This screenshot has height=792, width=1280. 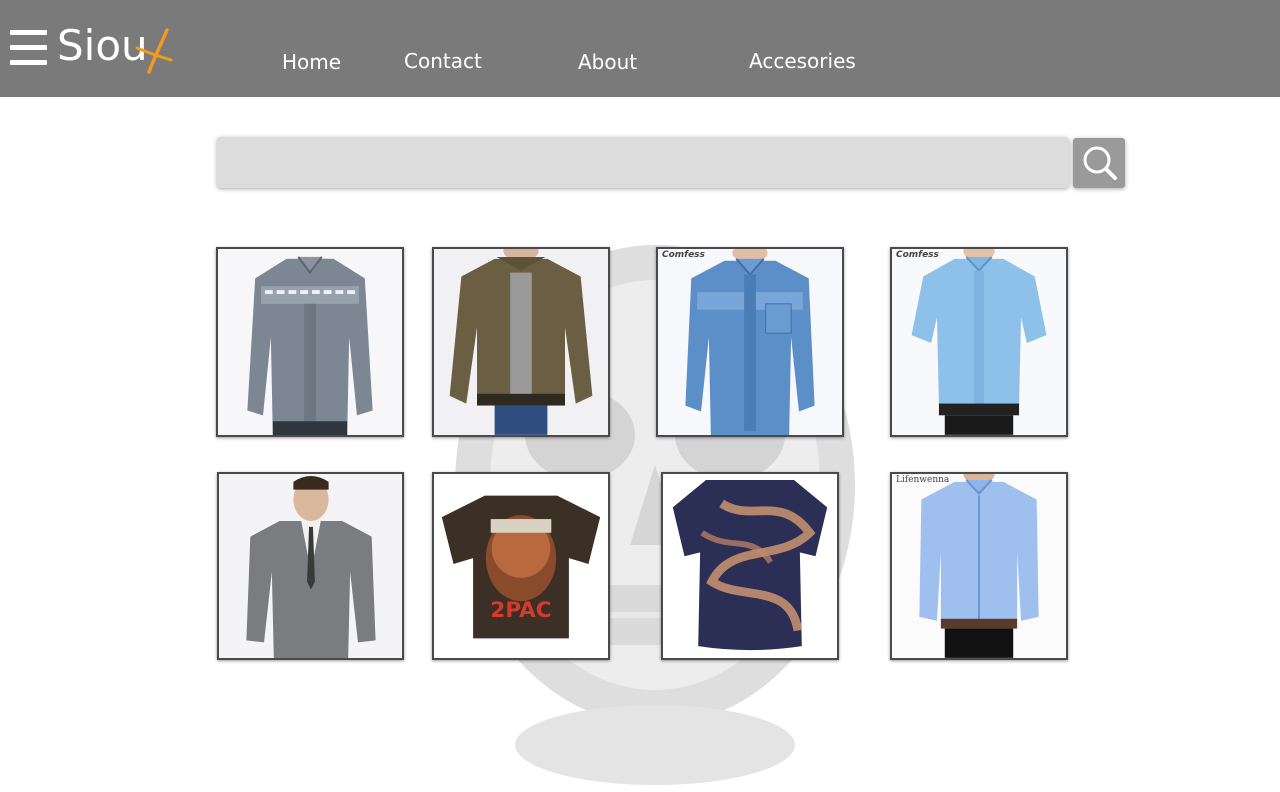 I want to click on product-brand-label: Lifenwenna, so click(x=923, y=480).